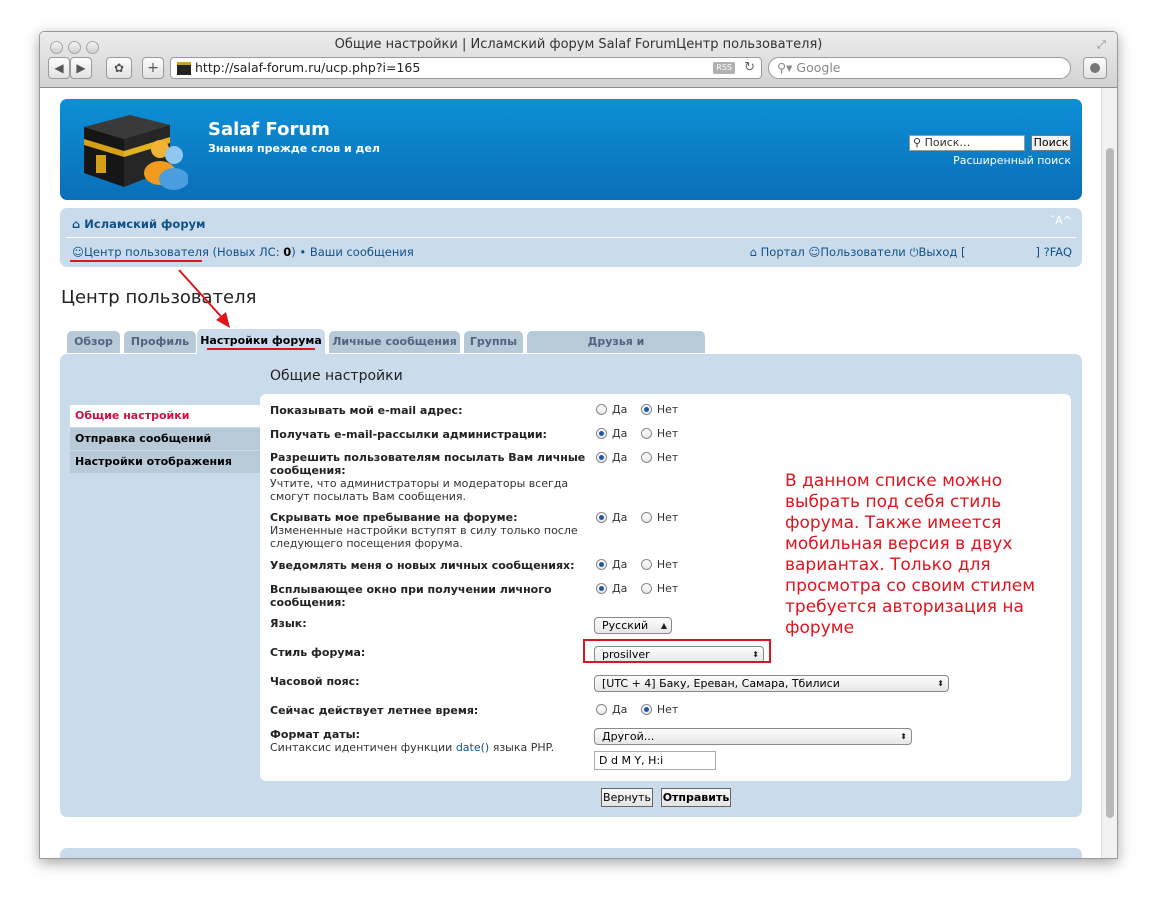  Describe the element at coordinates (677, 651) in the screenshot. I see `annotation-style-highlight` at that location.